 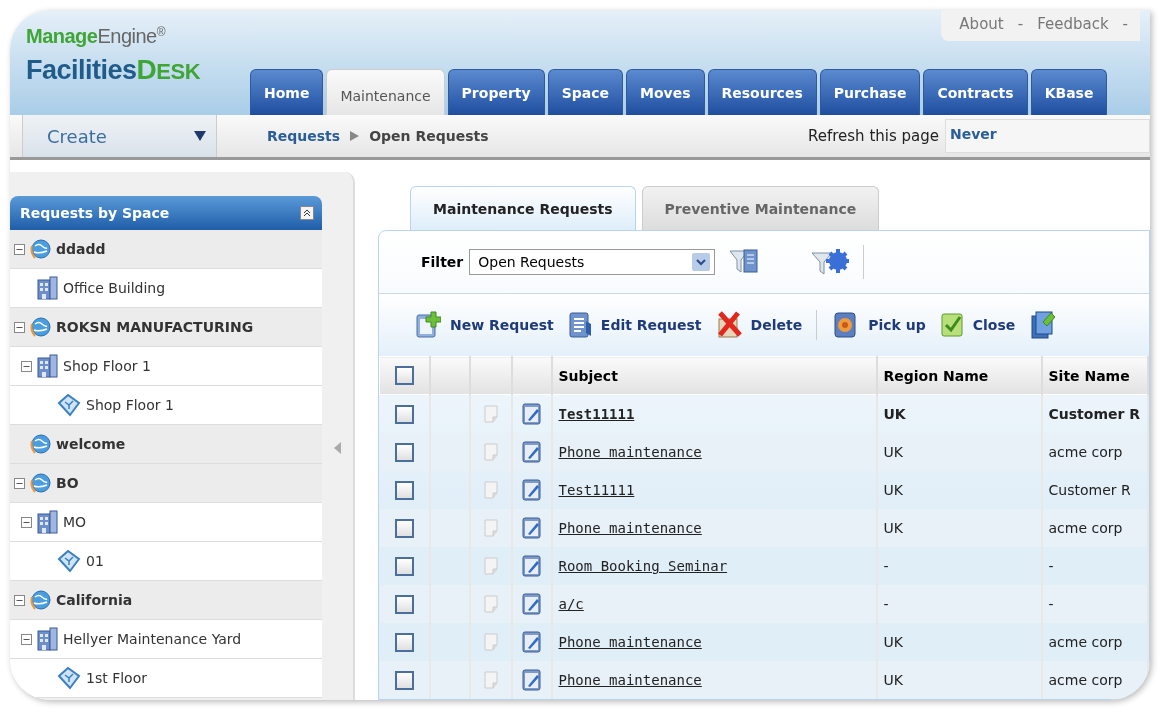 I want to click on subject-link: a/c, so click(x=571, y=604).